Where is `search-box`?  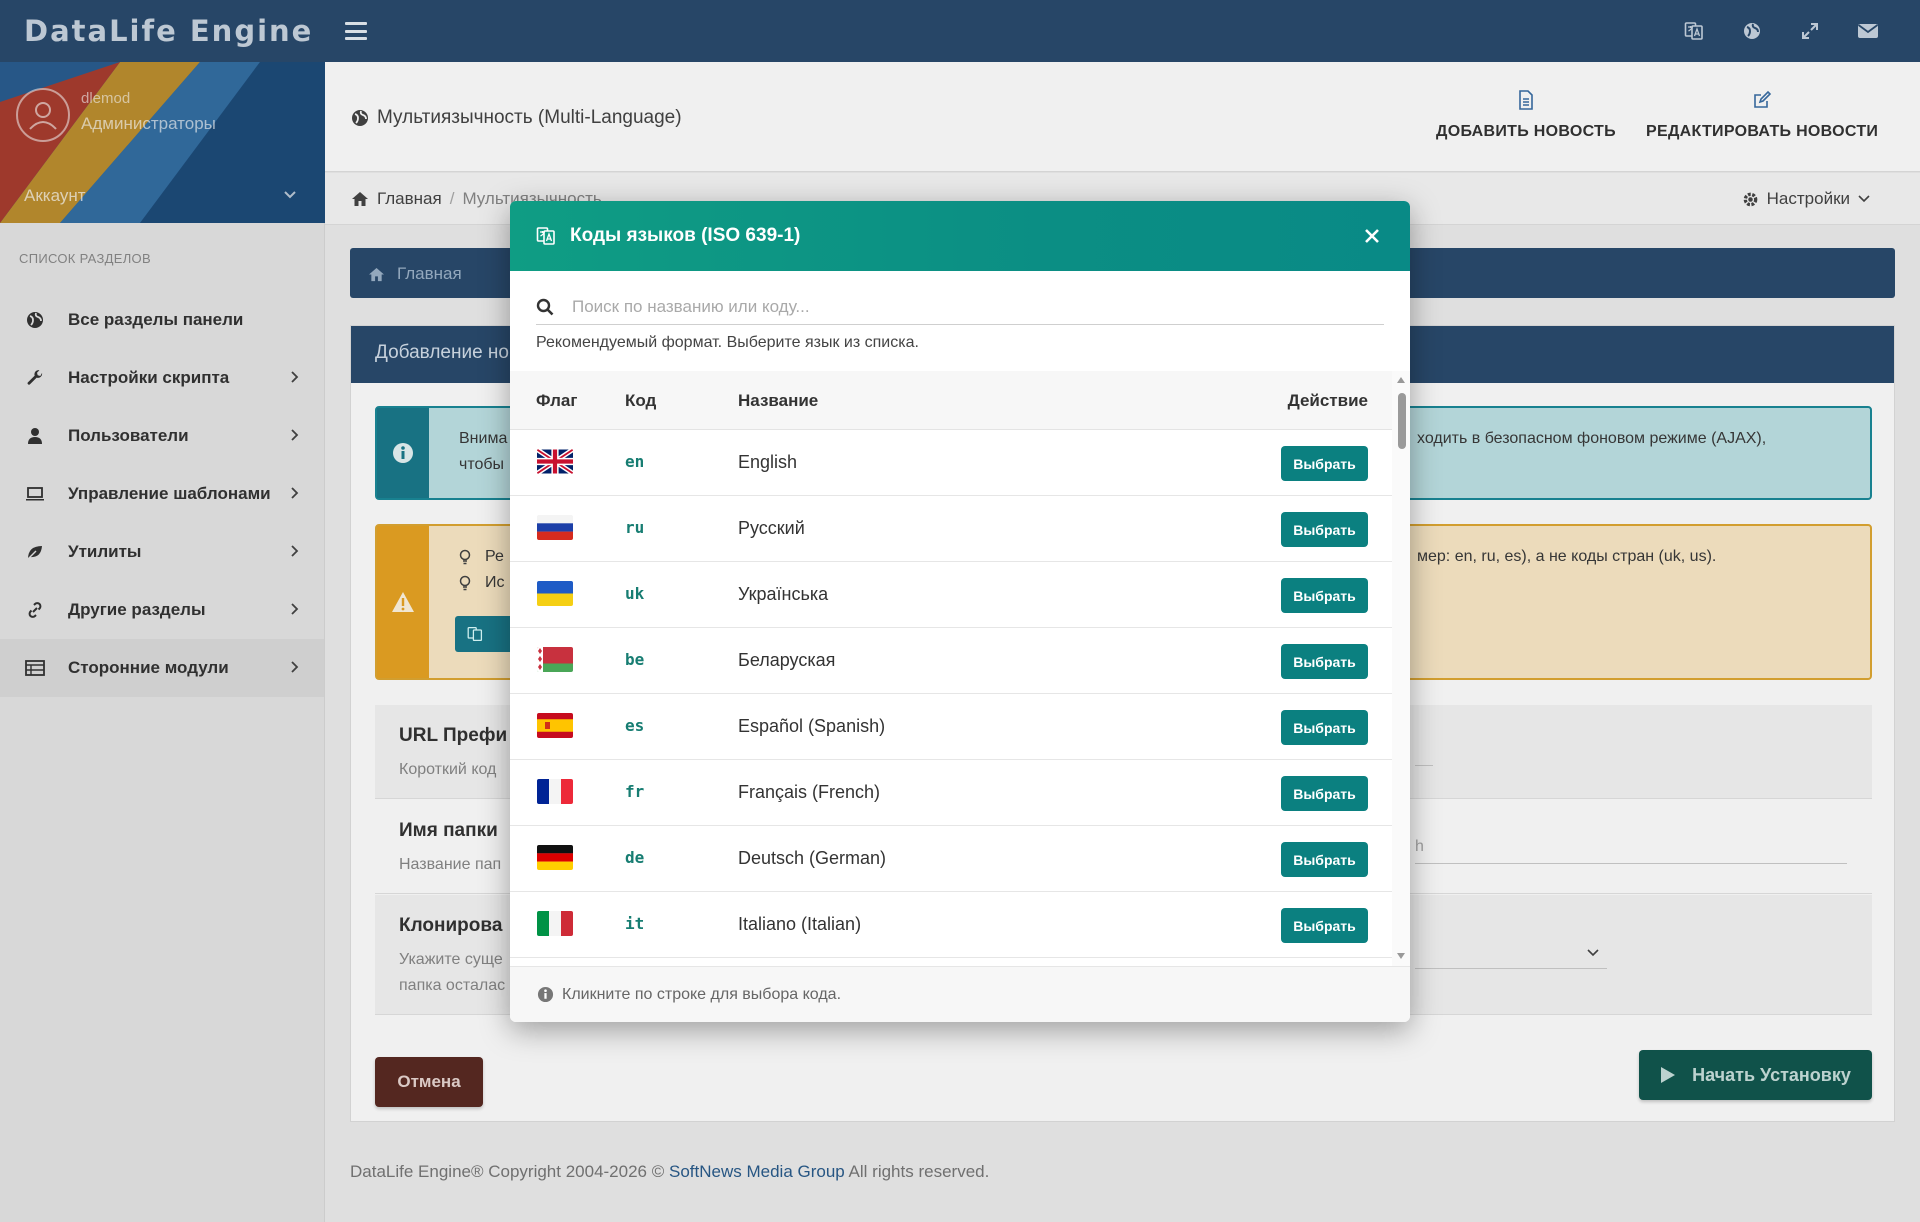 search-box is located at coordinates (960, 307).